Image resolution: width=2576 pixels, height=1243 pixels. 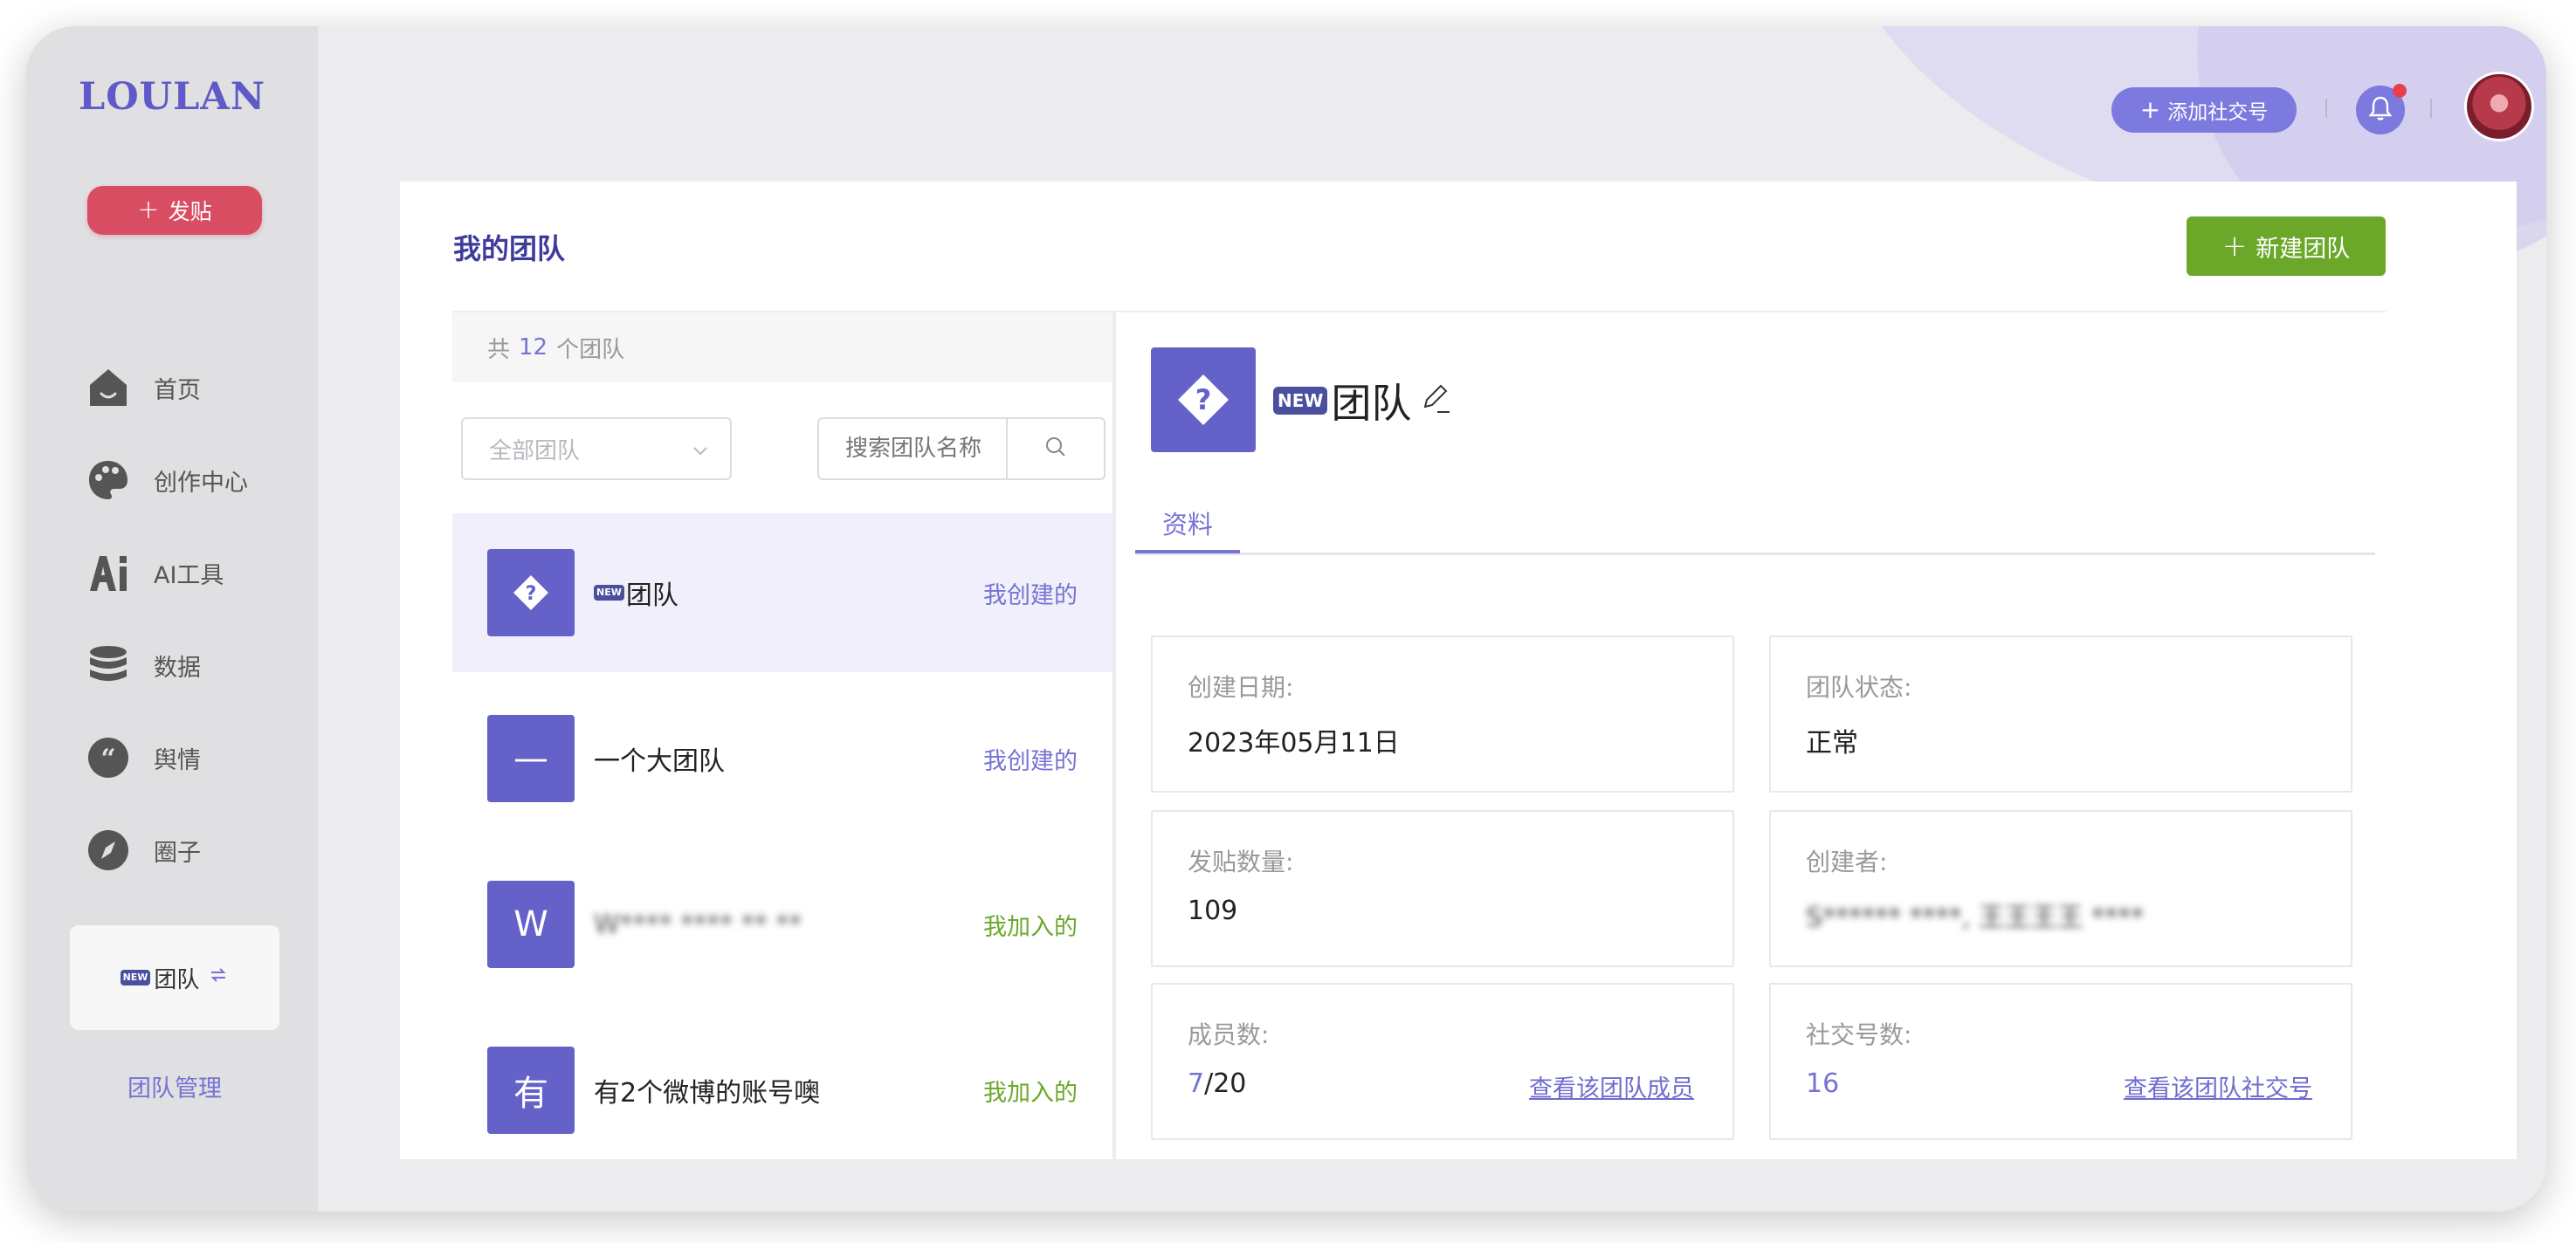 I want to click on team-filter-select: 全部团队, so click(x=596, y=448).